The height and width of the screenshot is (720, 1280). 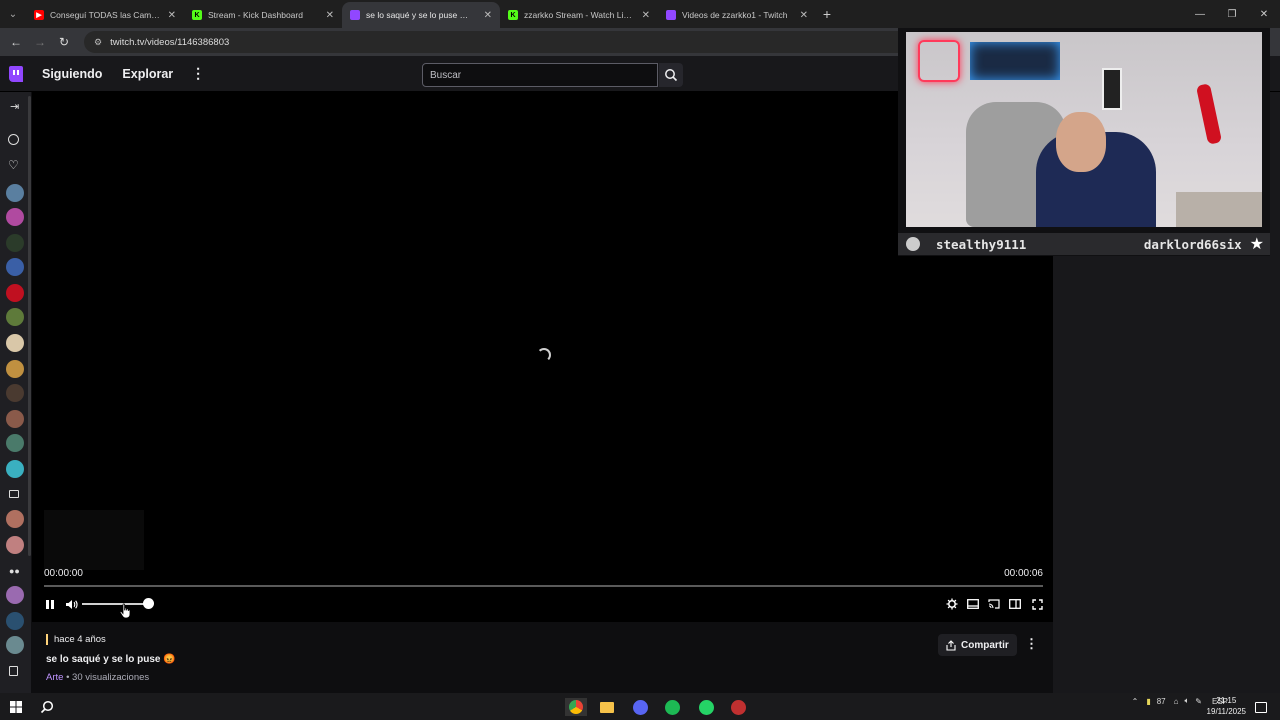 What do you see at coordinates (14, 571) in the screenshot?
I see `mask-icon: ●●` at bounding box center [14, 571].